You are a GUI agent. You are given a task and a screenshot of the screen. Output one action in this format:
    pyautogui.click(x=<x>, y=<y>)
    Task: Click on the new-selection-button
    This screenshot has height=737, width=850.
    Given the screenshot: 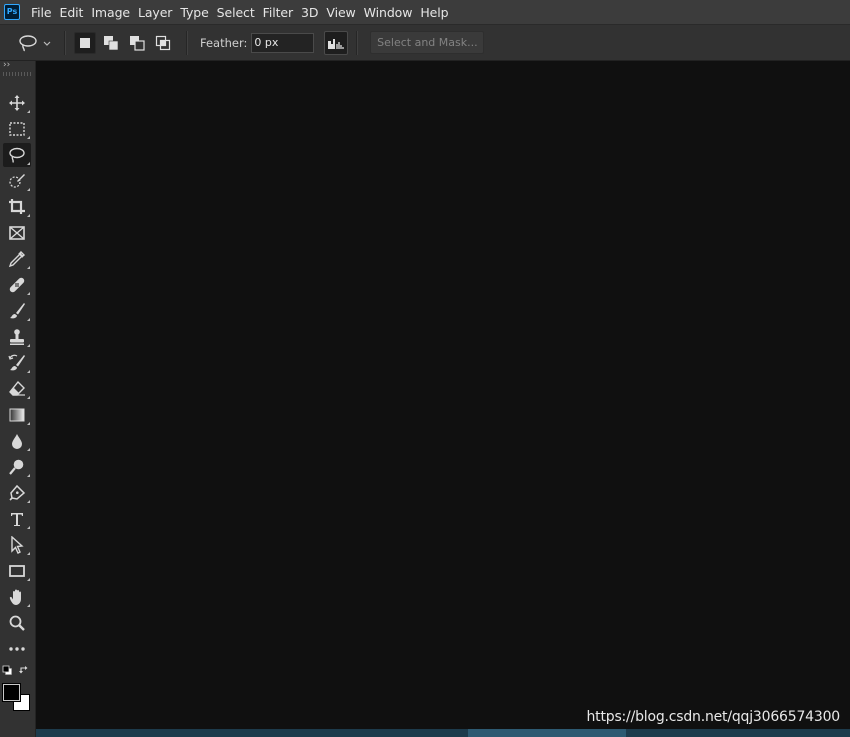 What is the action you would take?
    pyautogui.click(x=85, y=42)
    